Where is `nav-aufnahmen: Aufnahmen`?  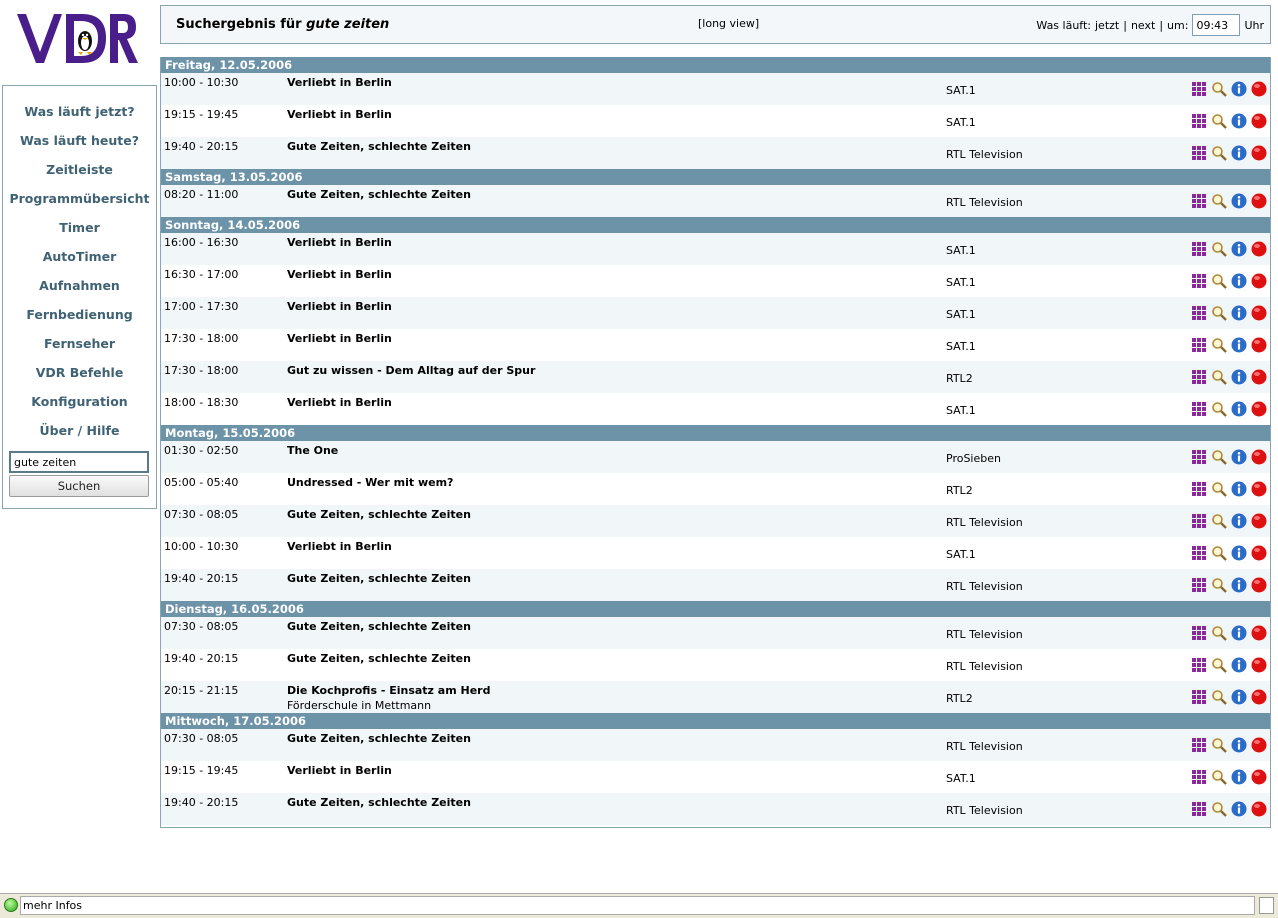
nav-aufnahmen: Aufnahmen is located at coordinates (79, 290).